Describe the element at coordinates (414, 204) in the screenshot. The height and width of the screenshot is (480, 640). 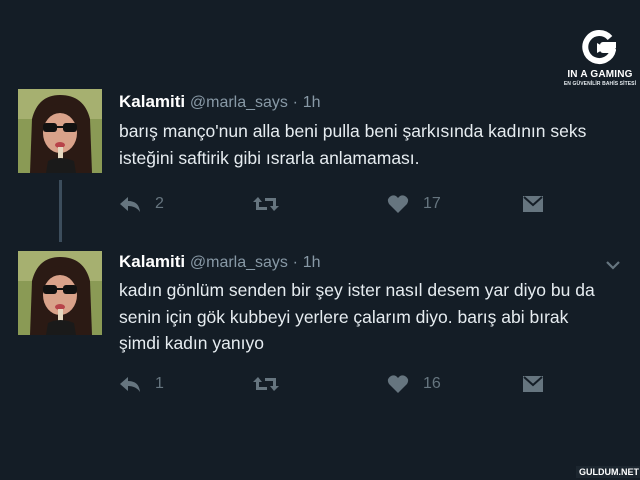
I see `like-button: 17` at that location.